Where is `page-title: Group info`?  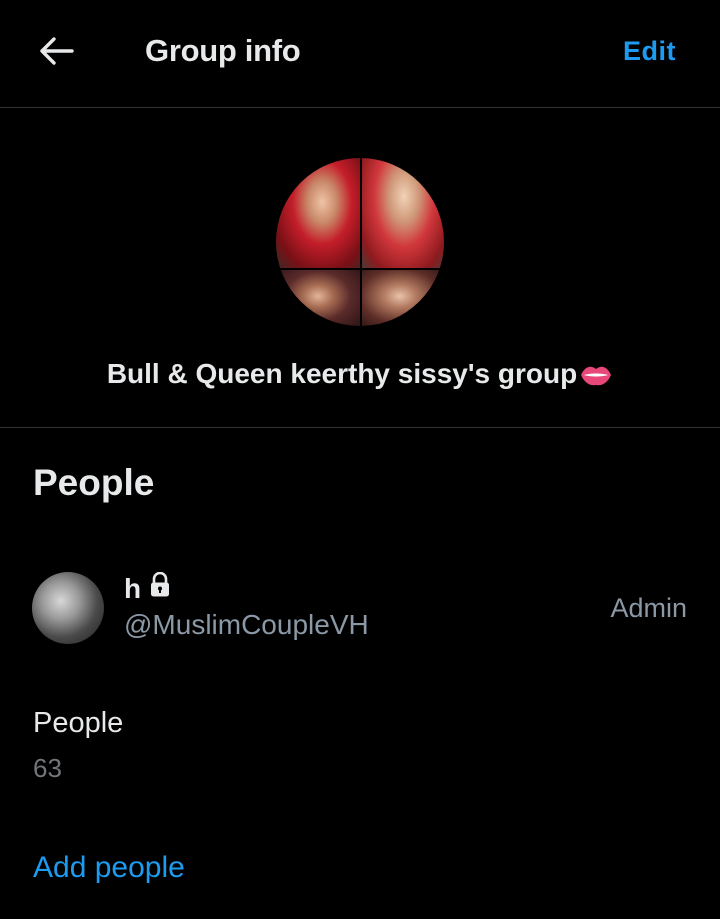 page-title: Group info is located at coordinates (223, 50).